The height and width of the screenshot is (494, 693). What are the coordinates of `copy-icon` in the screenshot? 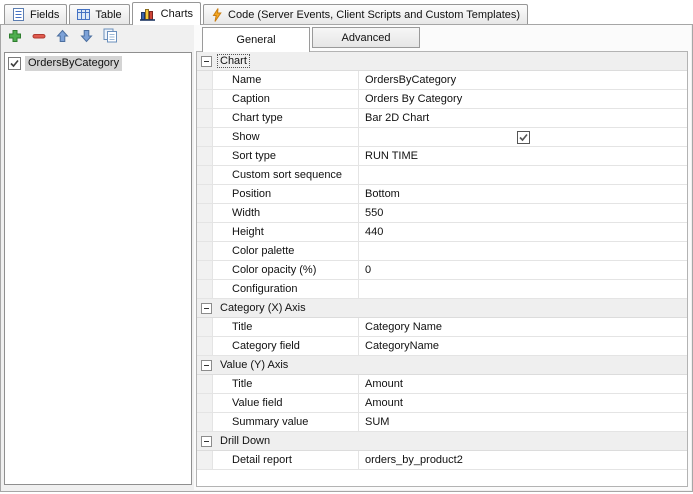 It's located at (110, 37).